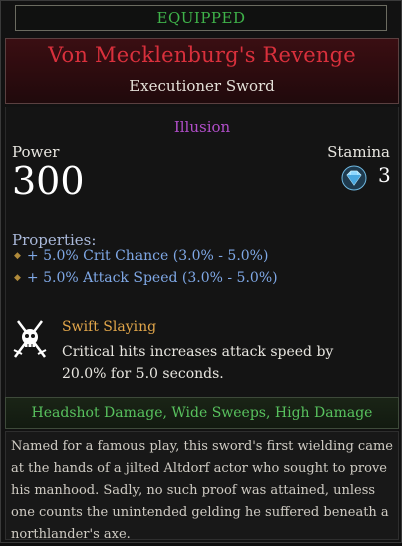 The width and height of the screenshot is (402, 546). I want to click on item-type: Executioner Sword, so click(202, 86).